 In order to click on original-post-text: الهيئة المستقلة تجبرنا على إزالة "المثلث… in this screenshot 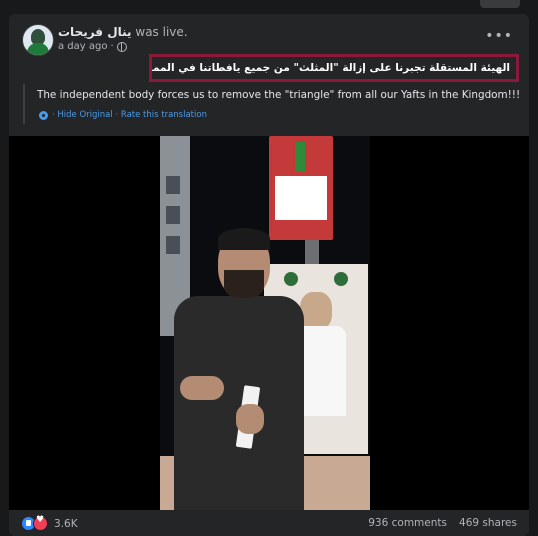, I will do `click(334, 68)`.